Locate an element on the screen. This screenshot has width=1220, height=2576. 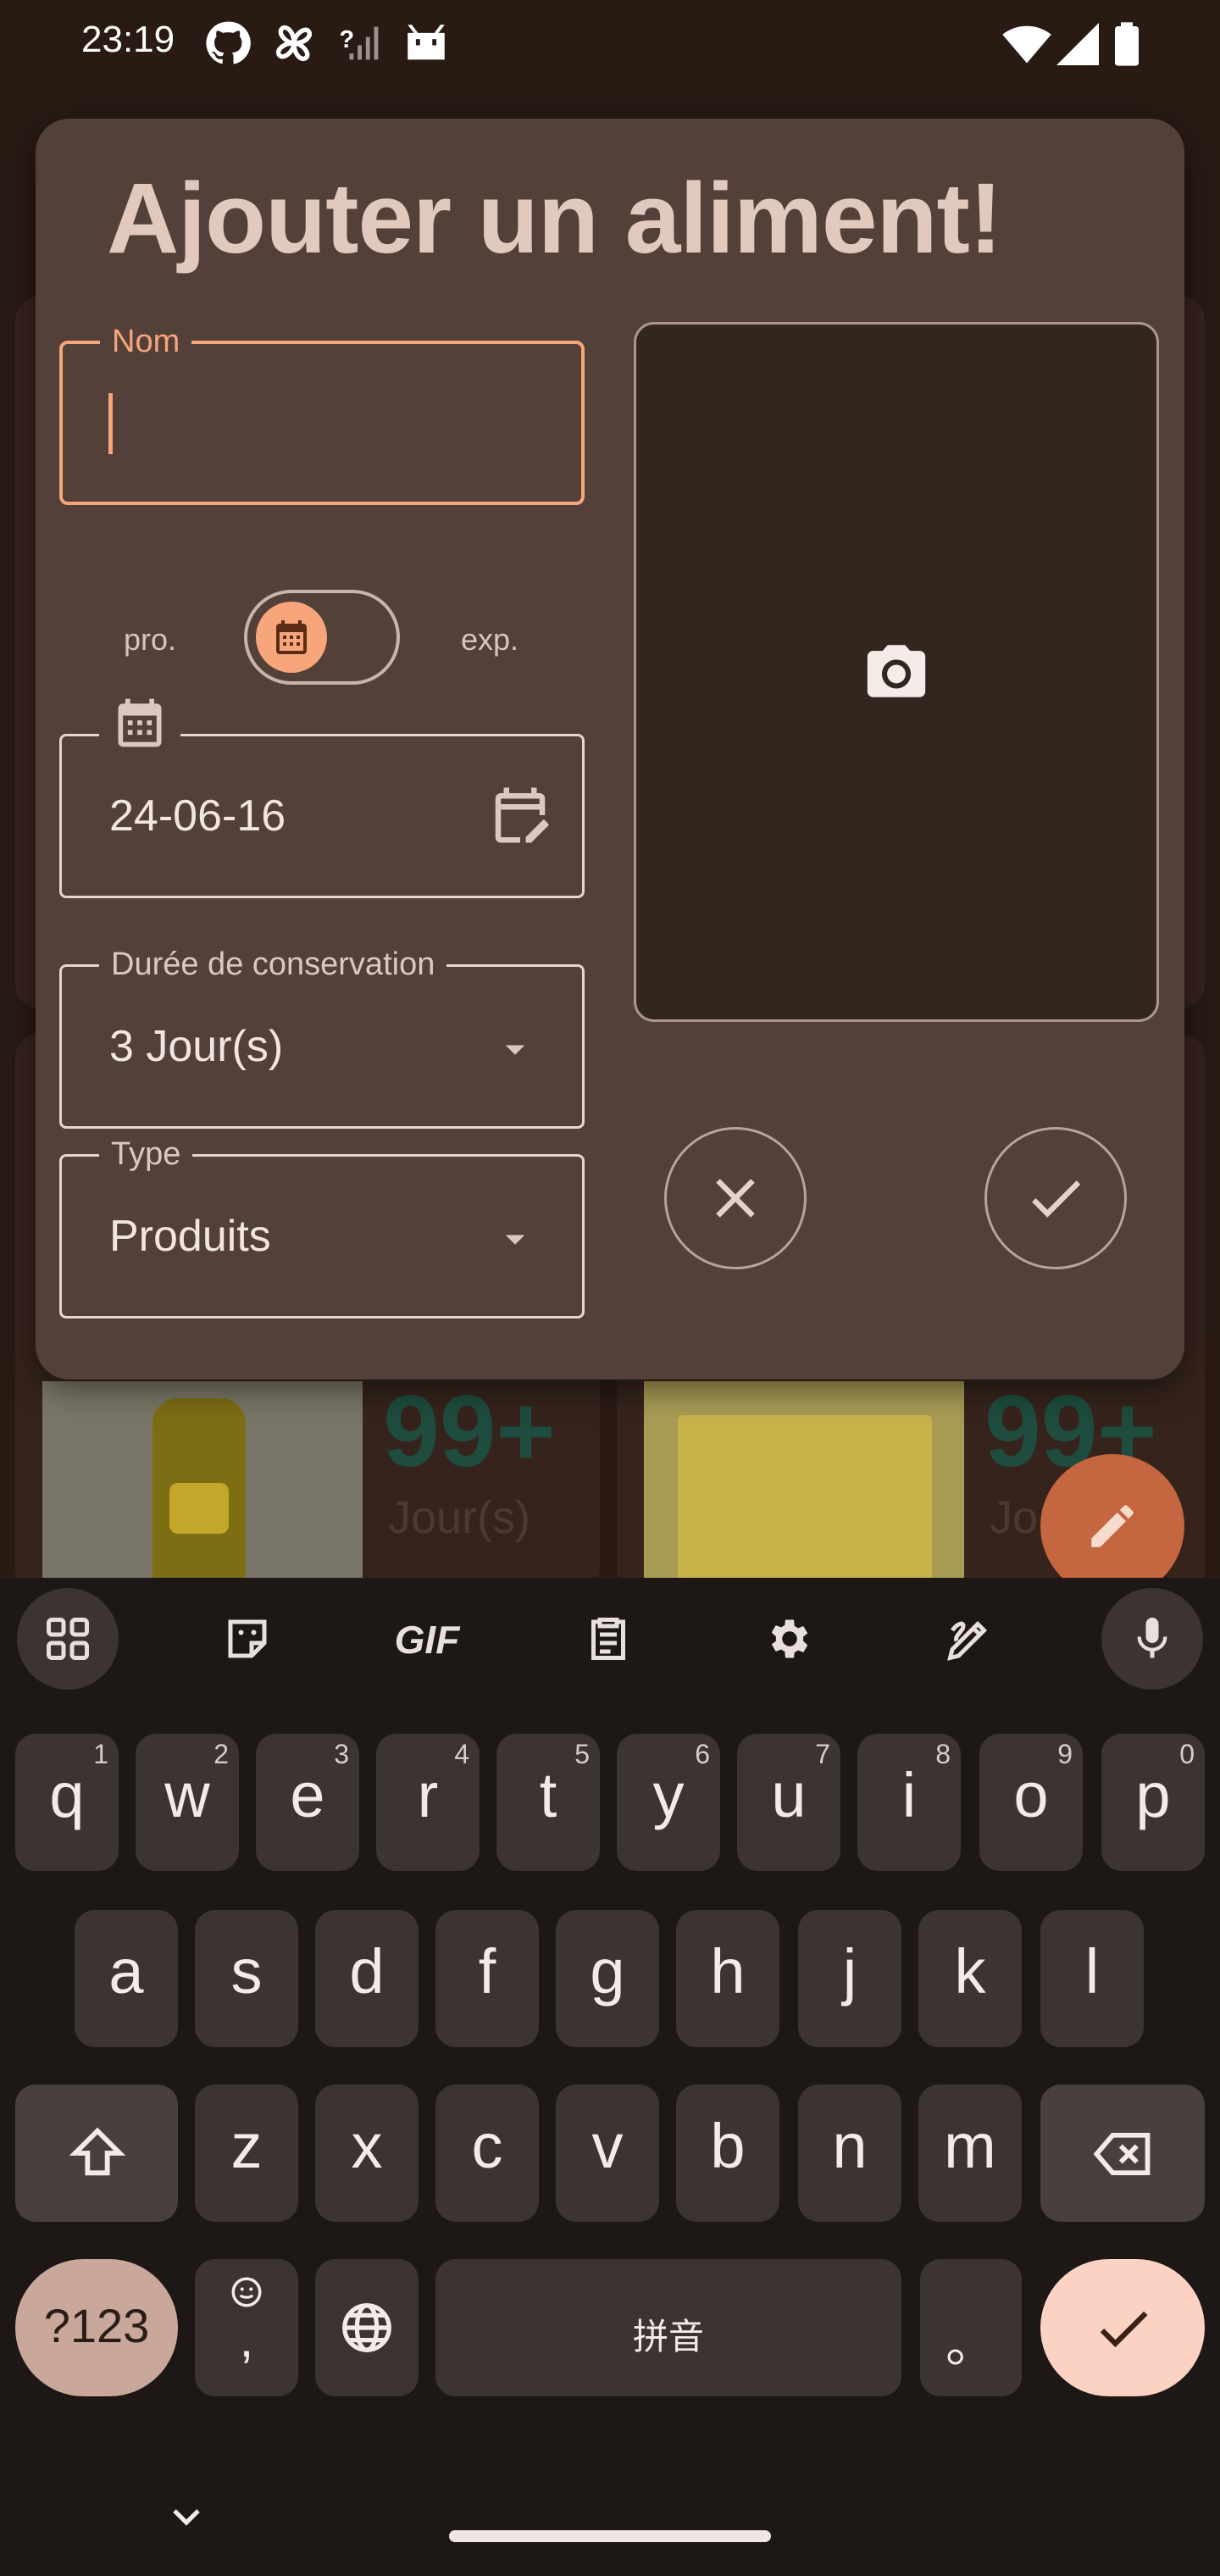
key-hint: 2 is located at coordinates (221, 1754).